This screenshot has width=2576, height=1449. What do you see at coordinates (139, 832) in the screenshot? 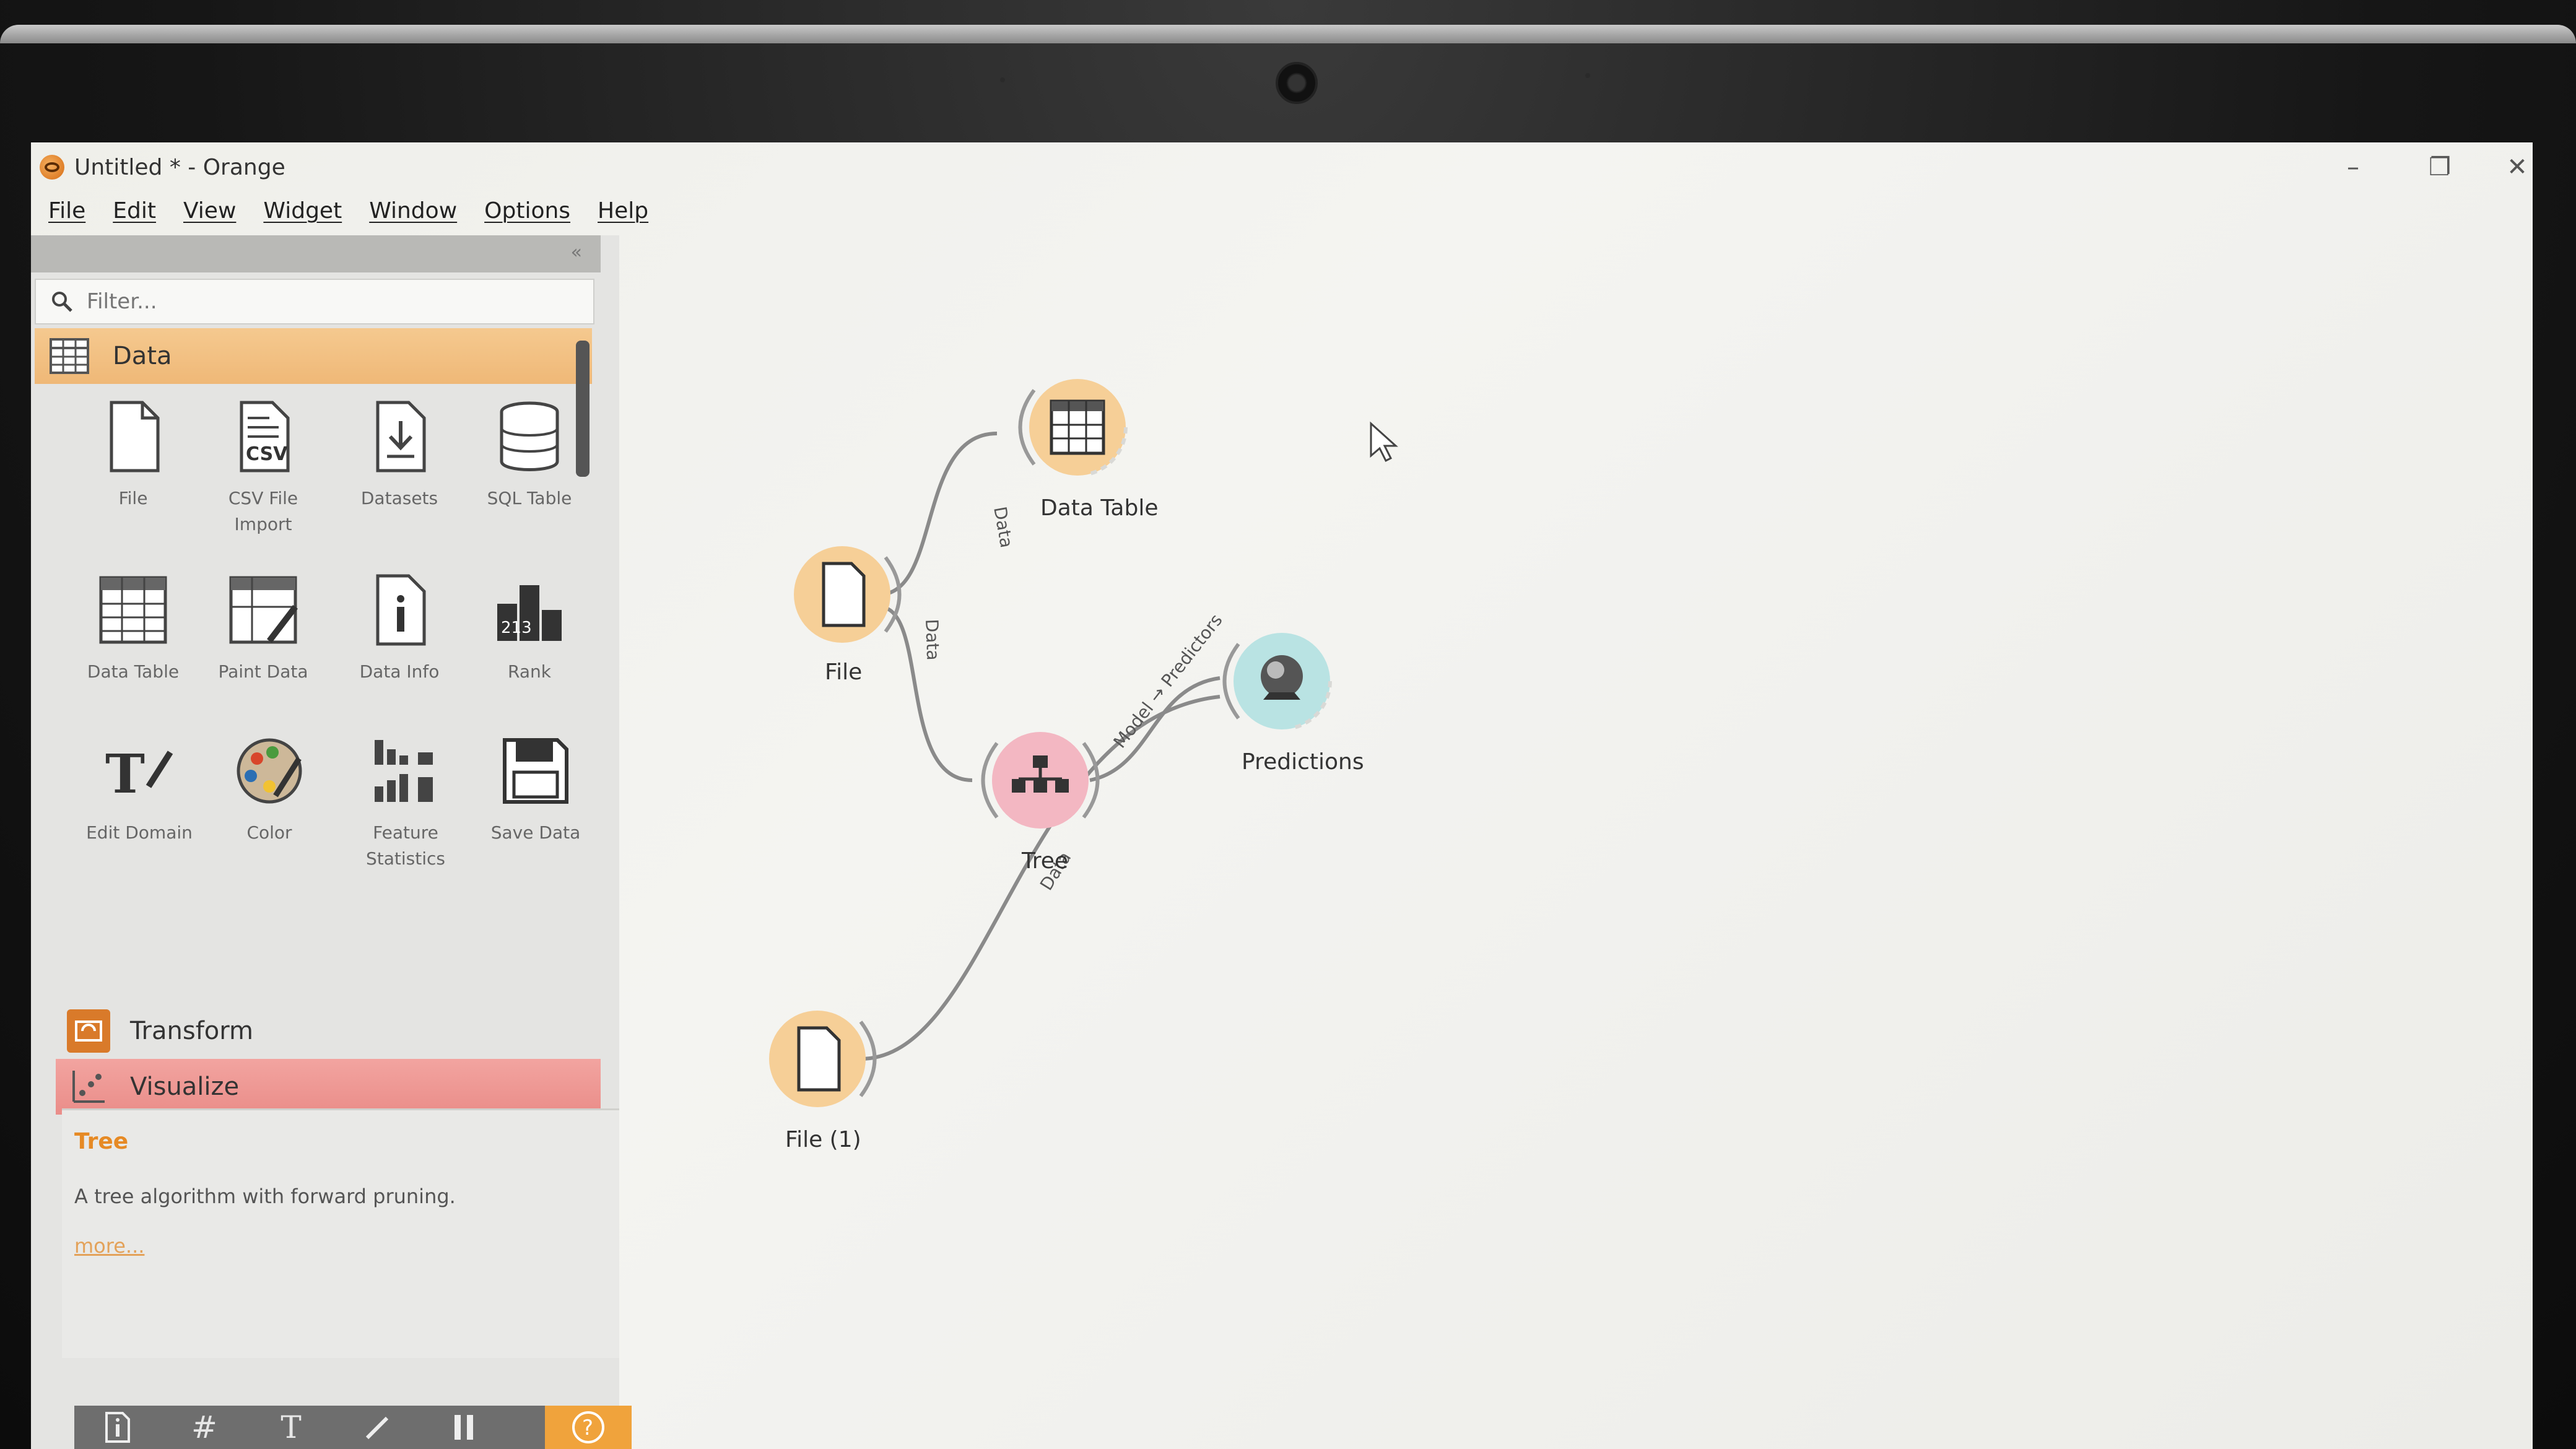
I see `widget-edit-domain-label: Edit Domain` at bounding box center [139, 832].